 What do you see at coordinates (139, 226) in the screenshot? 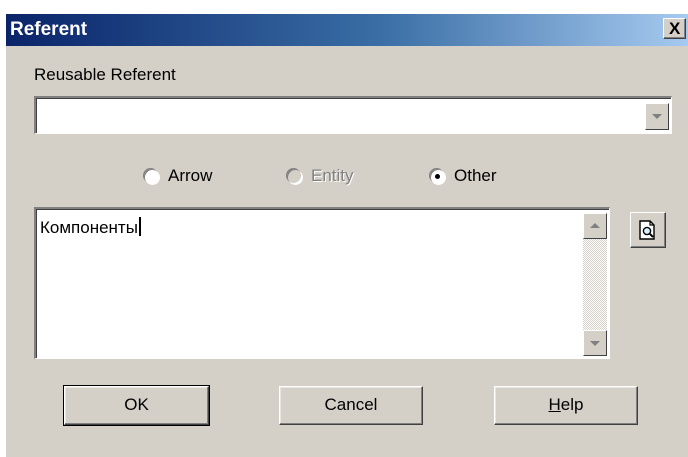
I see `text-caret` at bounding box center [139, 226].